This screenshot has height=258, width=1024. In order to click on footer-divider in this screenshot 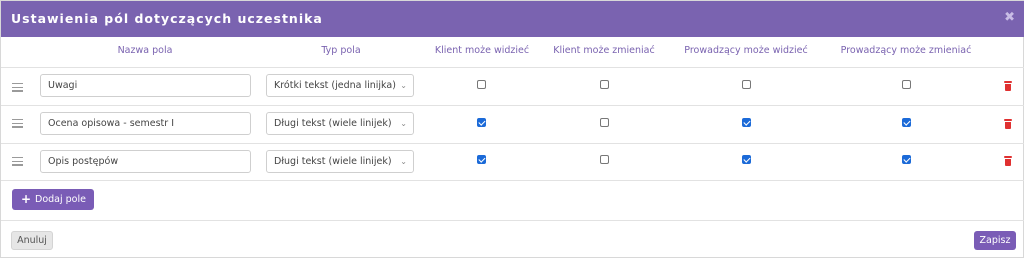, I will do `click(512, 220)`.